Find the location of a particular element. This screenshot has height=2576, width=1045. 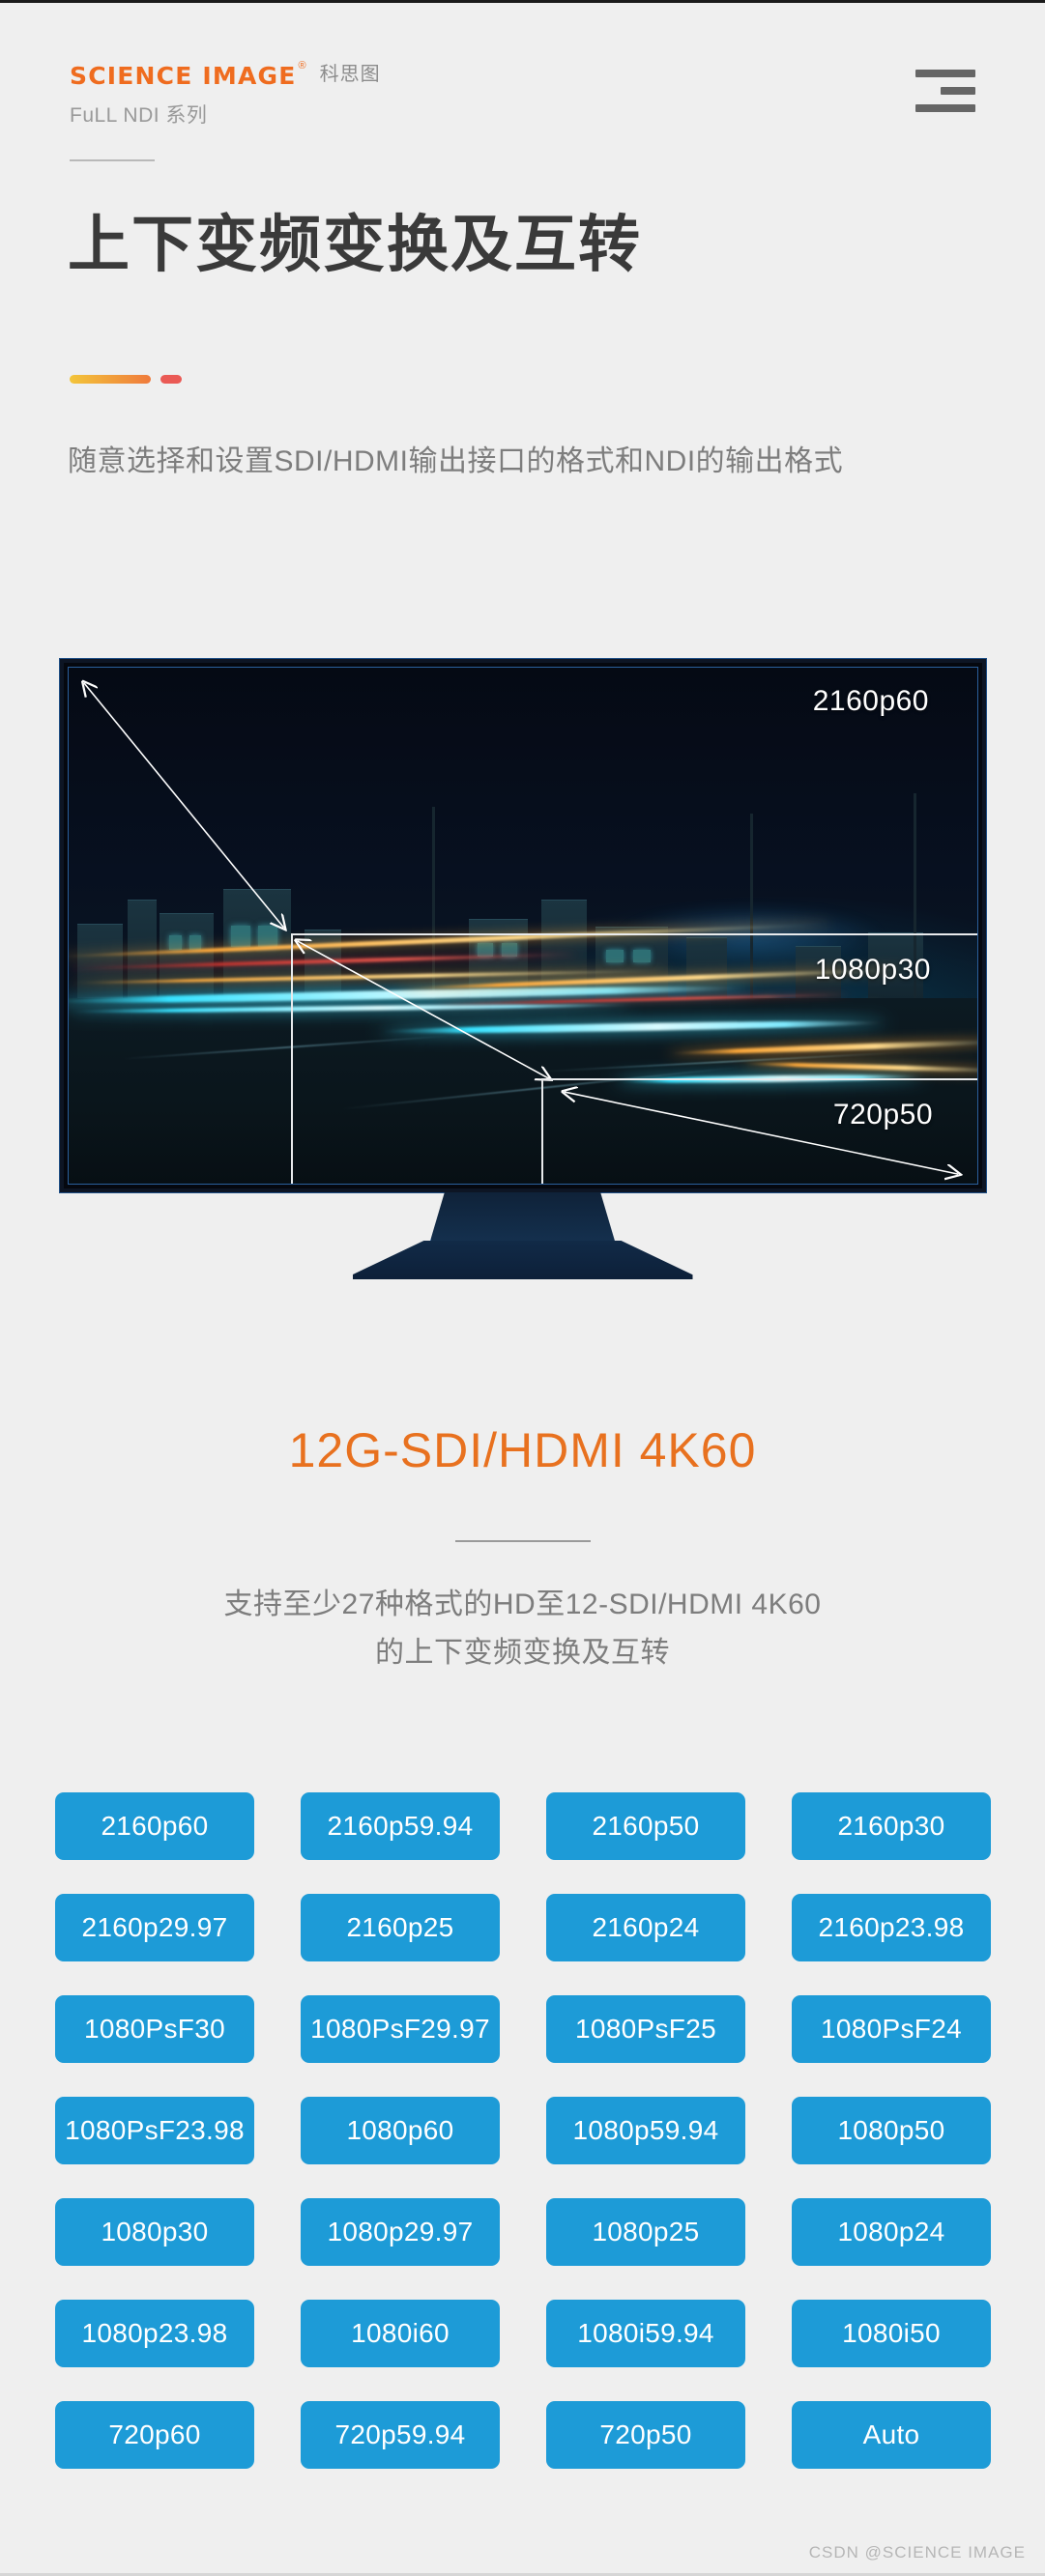

format-badge: 1080p60 is located at coordinates (401, 2131).